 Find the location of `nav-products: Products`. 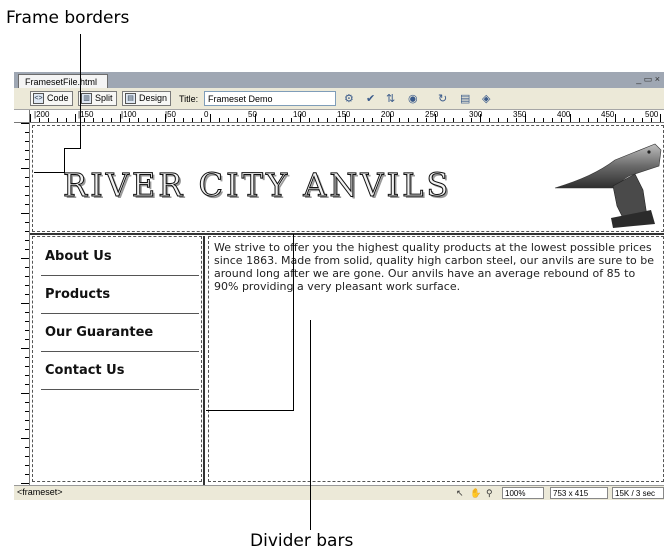

nav-products: Products is located at coordinates (77, 294).